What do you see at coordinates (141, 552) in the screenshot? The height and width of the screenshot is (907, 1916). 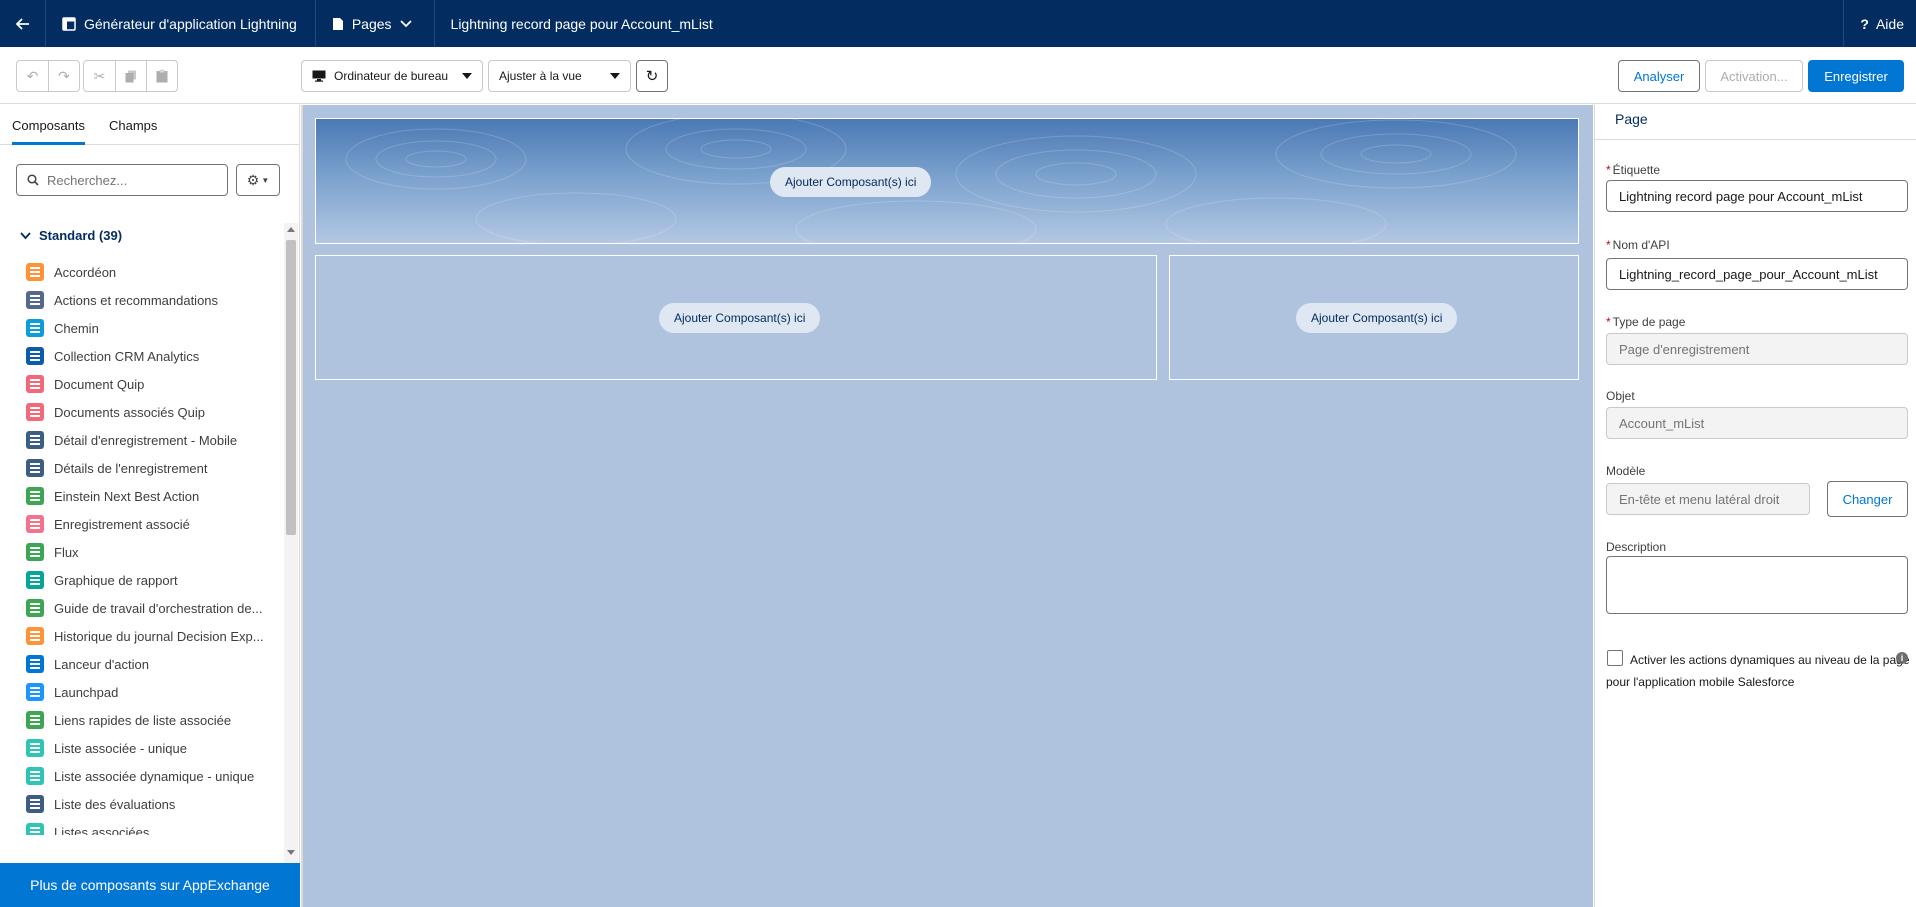 I see `component-item: Flux` at bounding box center [141, 552].